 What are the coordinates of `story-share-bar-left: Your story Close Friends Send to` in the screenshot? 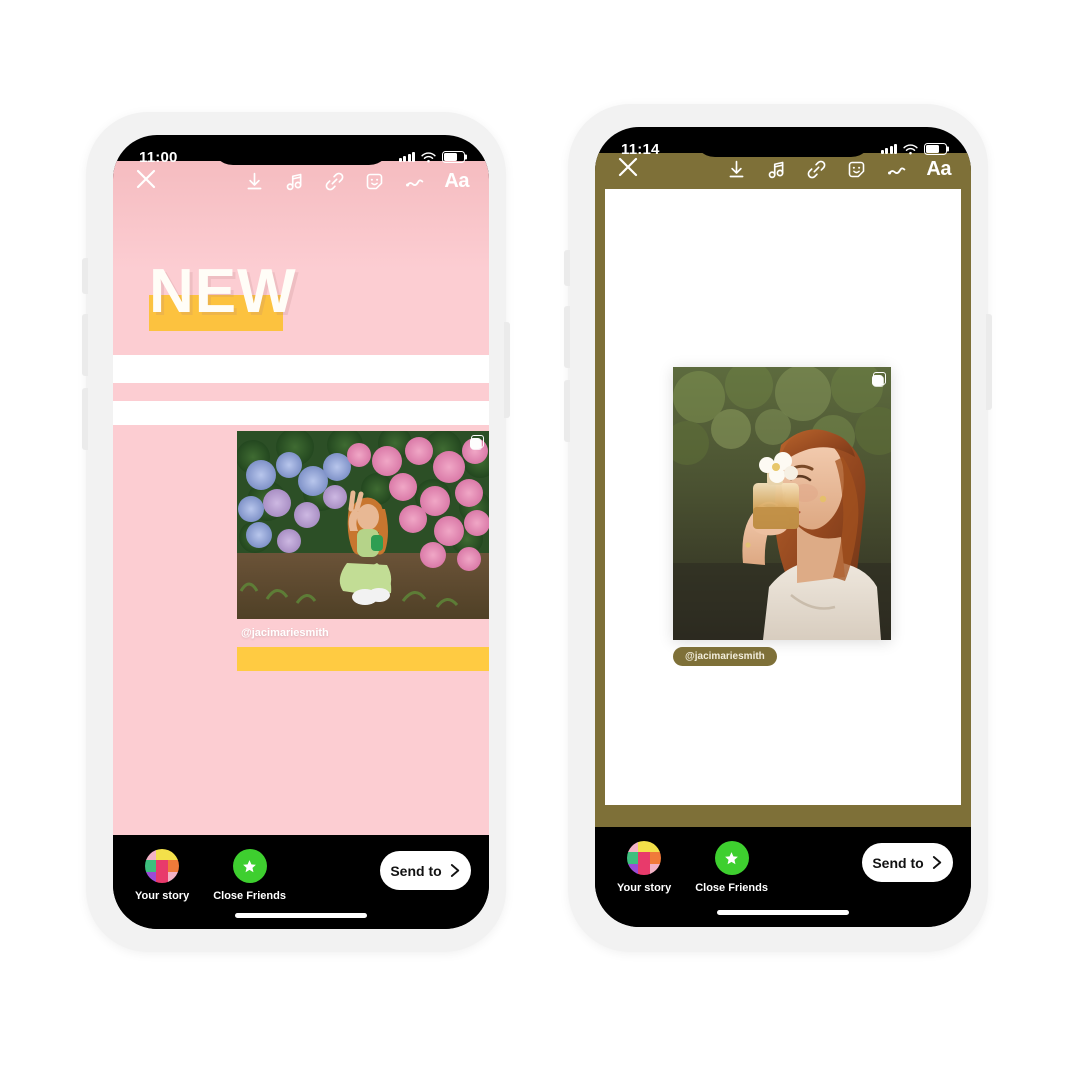 It's located at (301, 882).